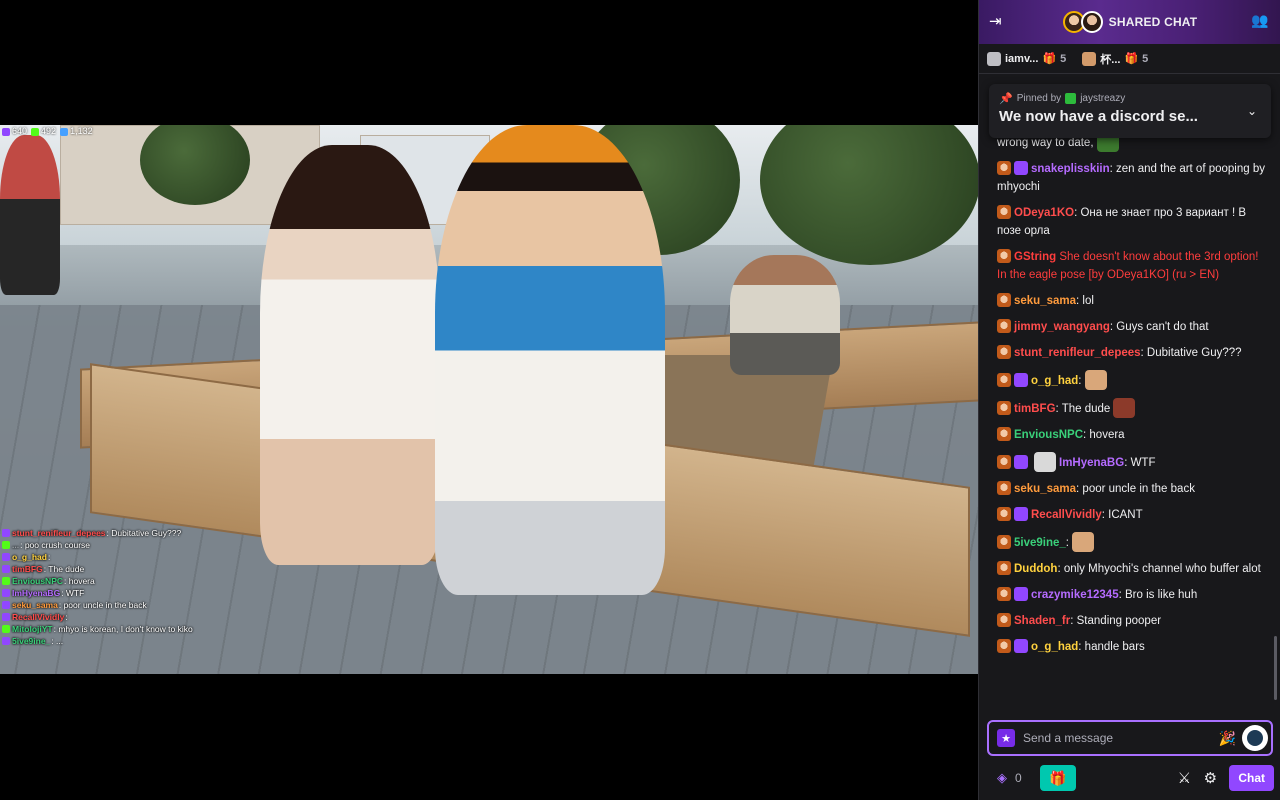  Describe the element at coordinates (1075, 595) in the screenshot. I see `chat-username: crazymike12345` at that location.